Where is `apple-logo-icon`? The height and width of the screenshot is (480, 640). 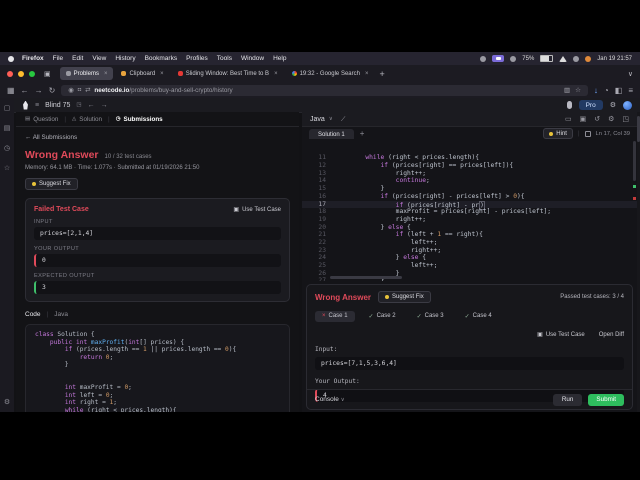 apple-logo-icon is located at coordinates (11, 58).